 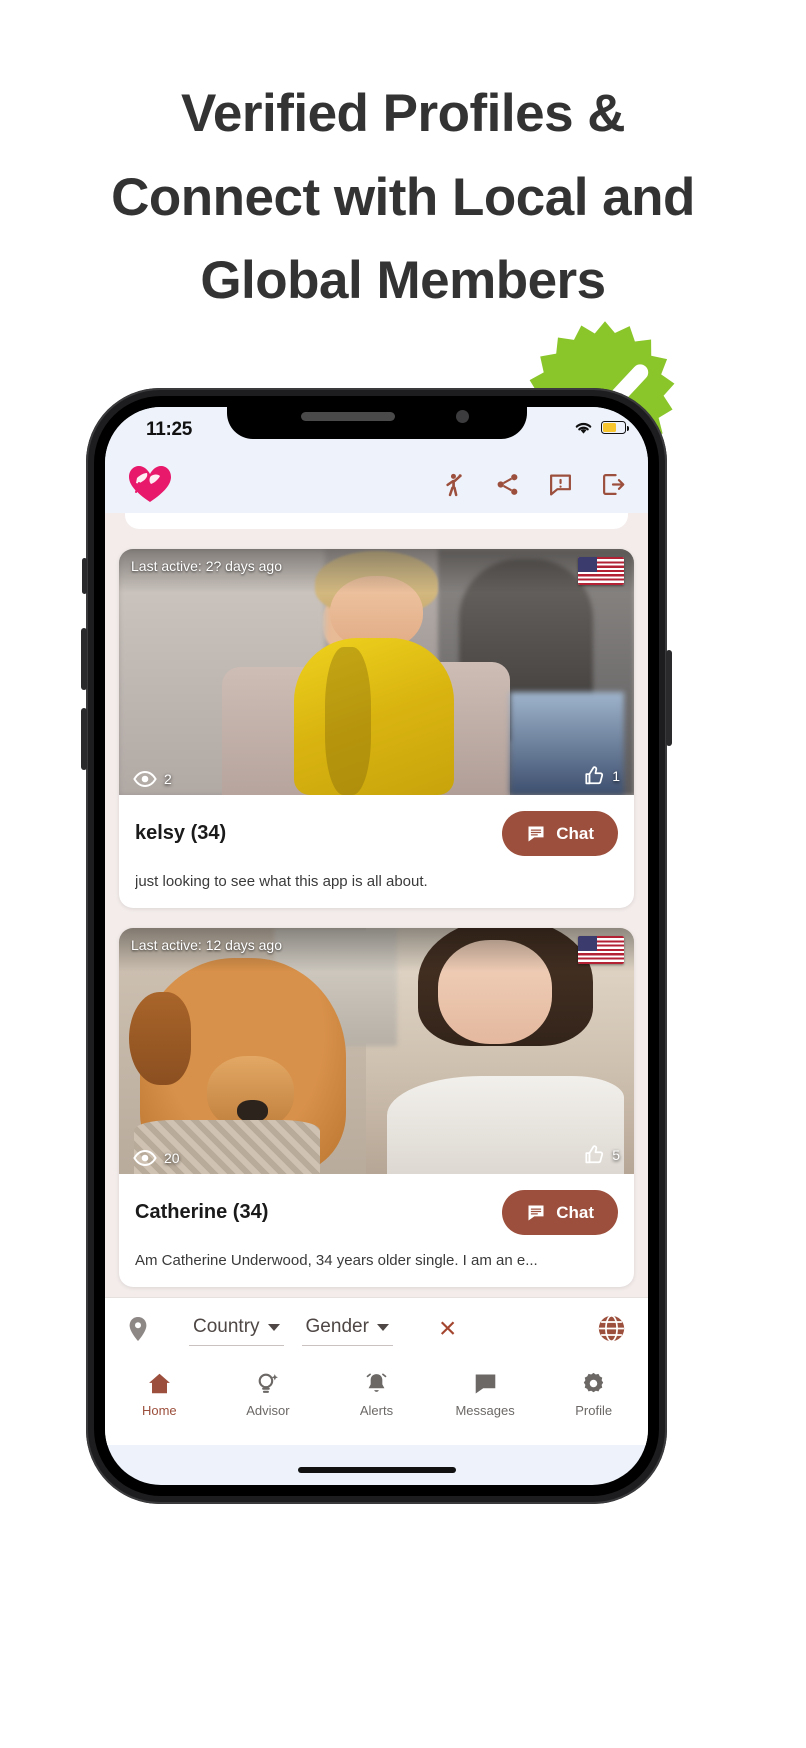 What do you see at coordinates (403, 113) in the screenshot?
I see `headline-line-1: Verified Profiles &` at bounding box center [403, 113].